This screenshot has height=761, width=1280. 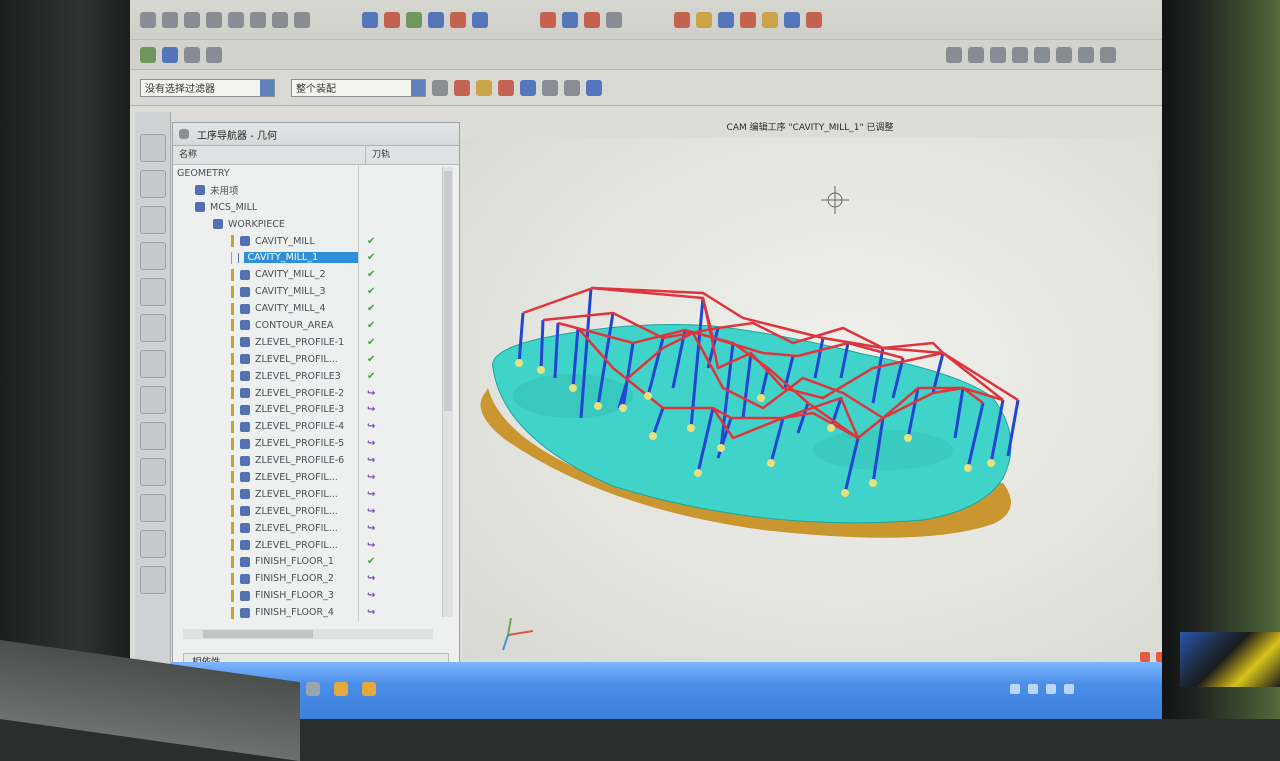 I want to click on tree-row: CAVITY_MILL_1 ✔, so click(x=316, y=258).